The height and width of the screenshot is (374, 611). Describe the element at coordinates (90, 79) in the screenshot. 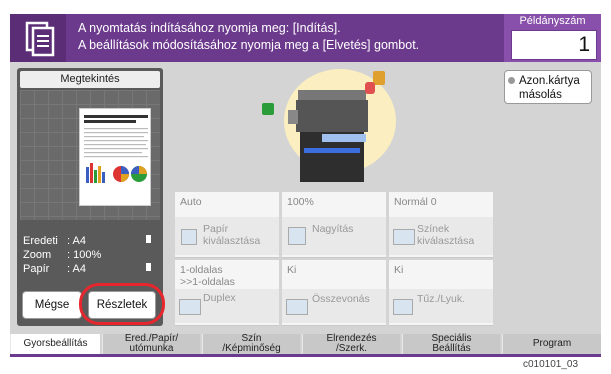

I see `preview-title: Megtekintés` at that location.